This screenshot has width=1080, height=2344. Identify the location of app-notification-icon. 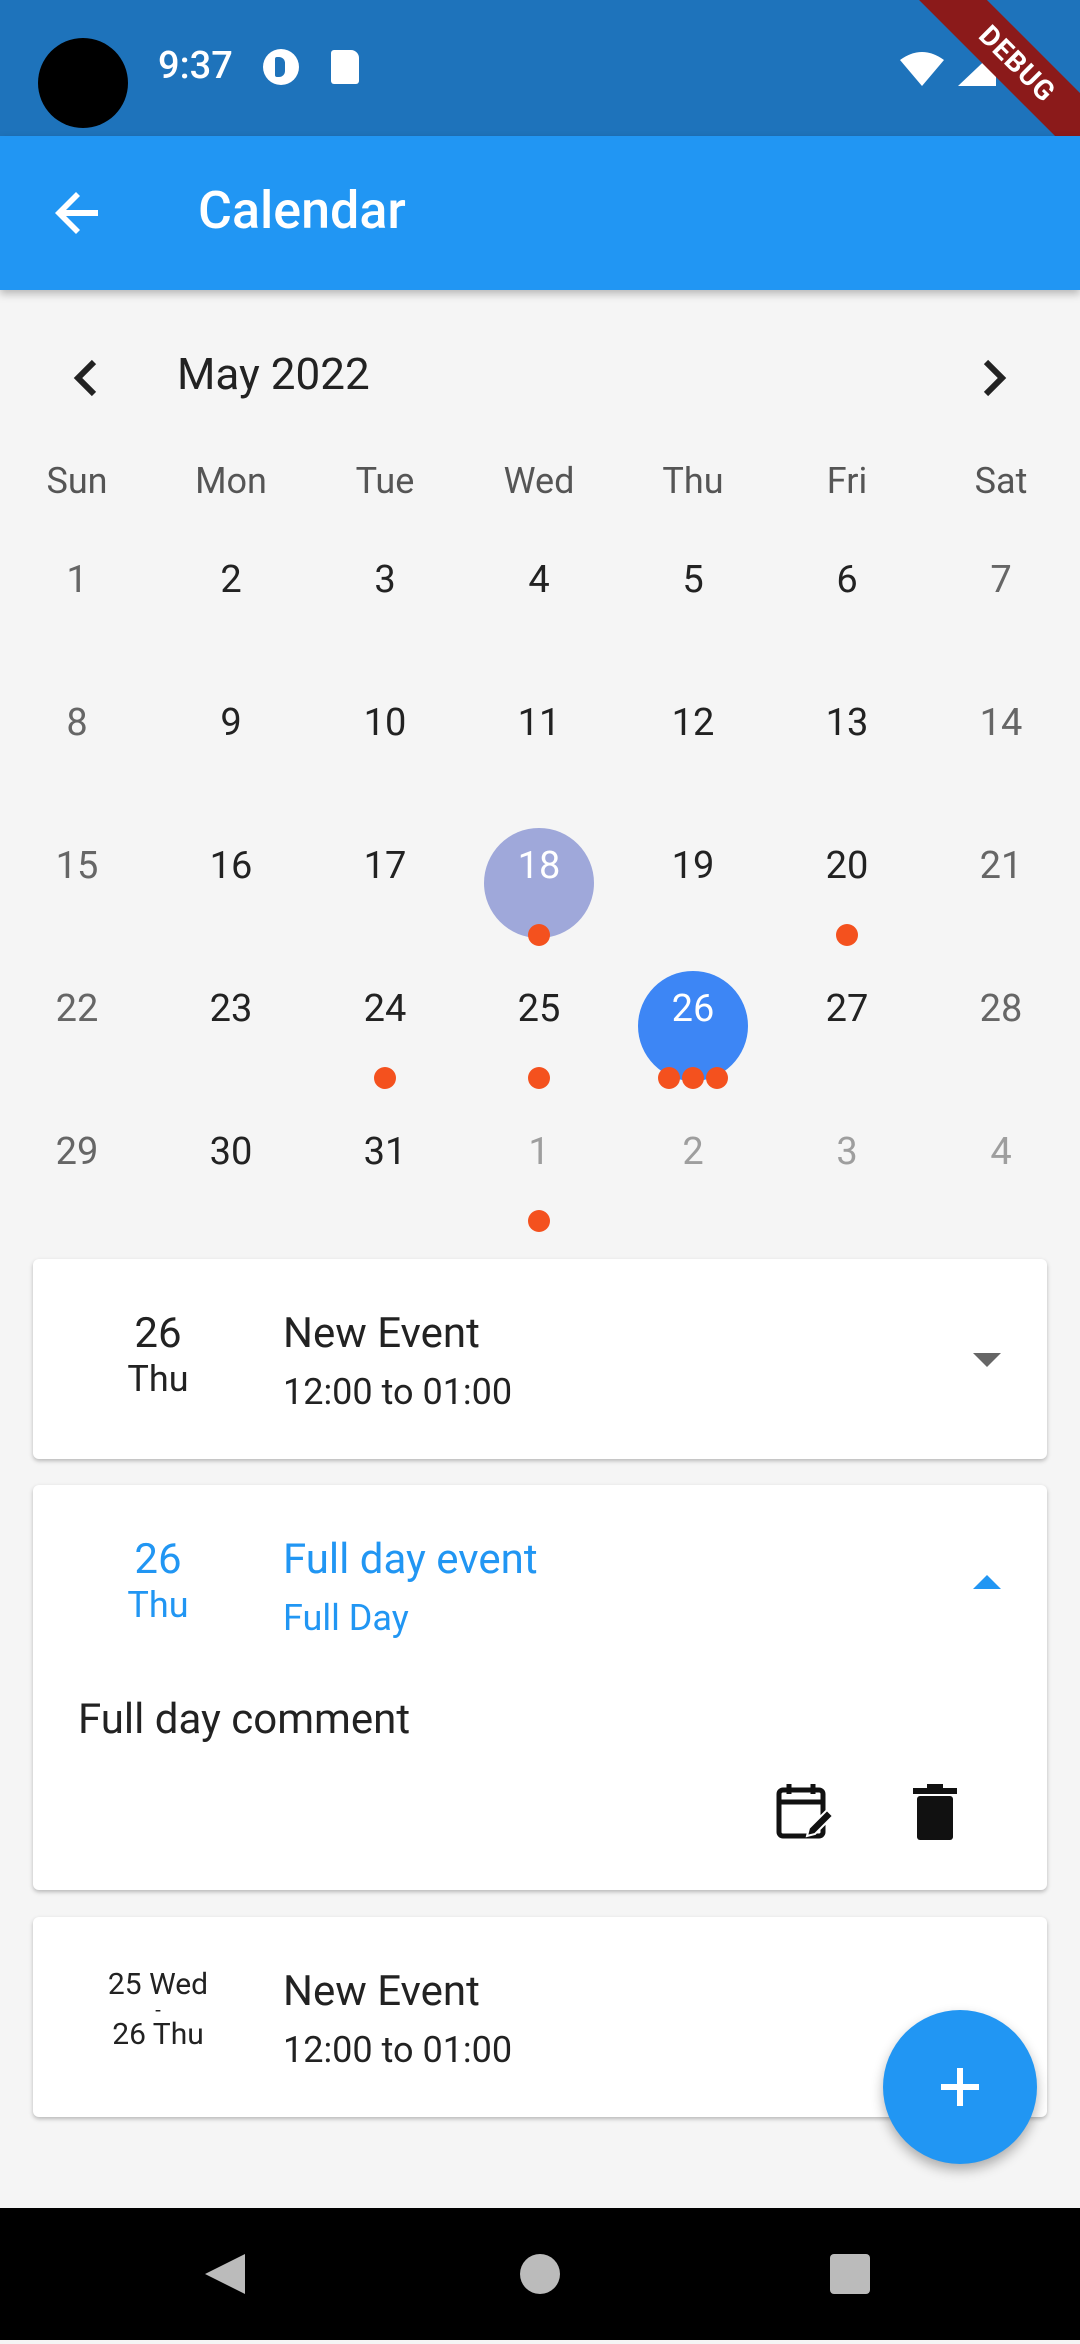
(281, 67).